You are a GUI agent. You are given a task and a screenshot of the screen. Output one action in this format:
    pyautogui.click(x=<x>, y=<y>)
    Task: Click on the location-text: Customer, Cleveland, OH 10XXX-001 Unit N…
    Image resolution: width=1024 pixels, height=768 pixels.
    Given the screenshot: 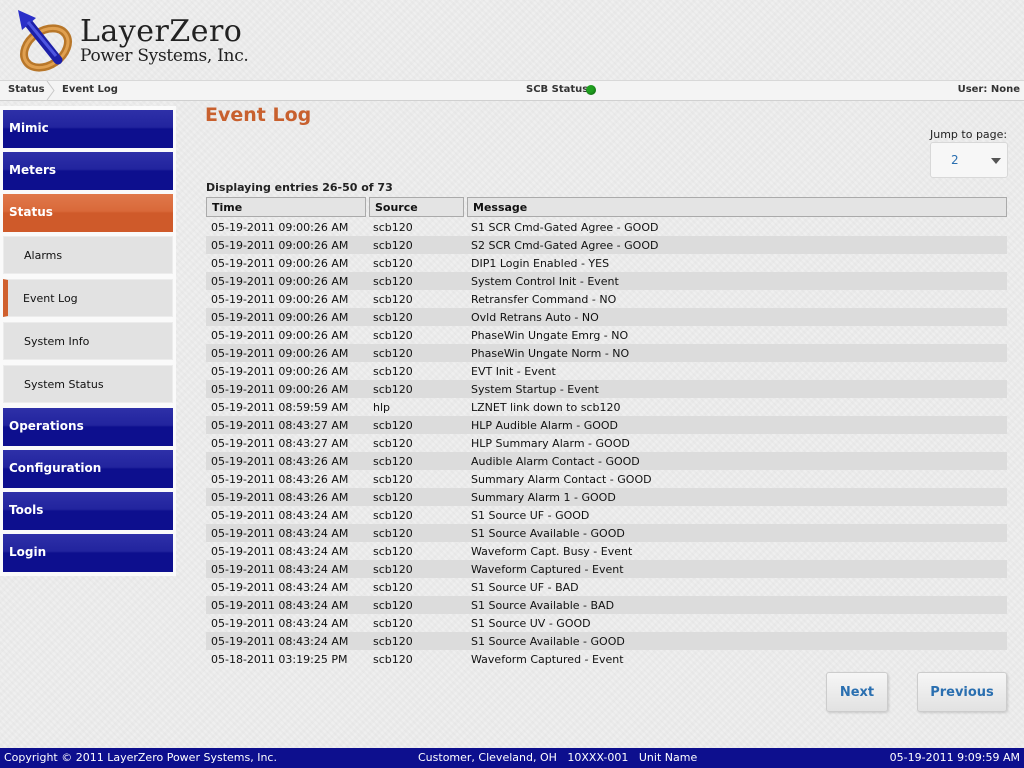 What is the action you would take?
    pyautogui.click(x=558, y=757)
    